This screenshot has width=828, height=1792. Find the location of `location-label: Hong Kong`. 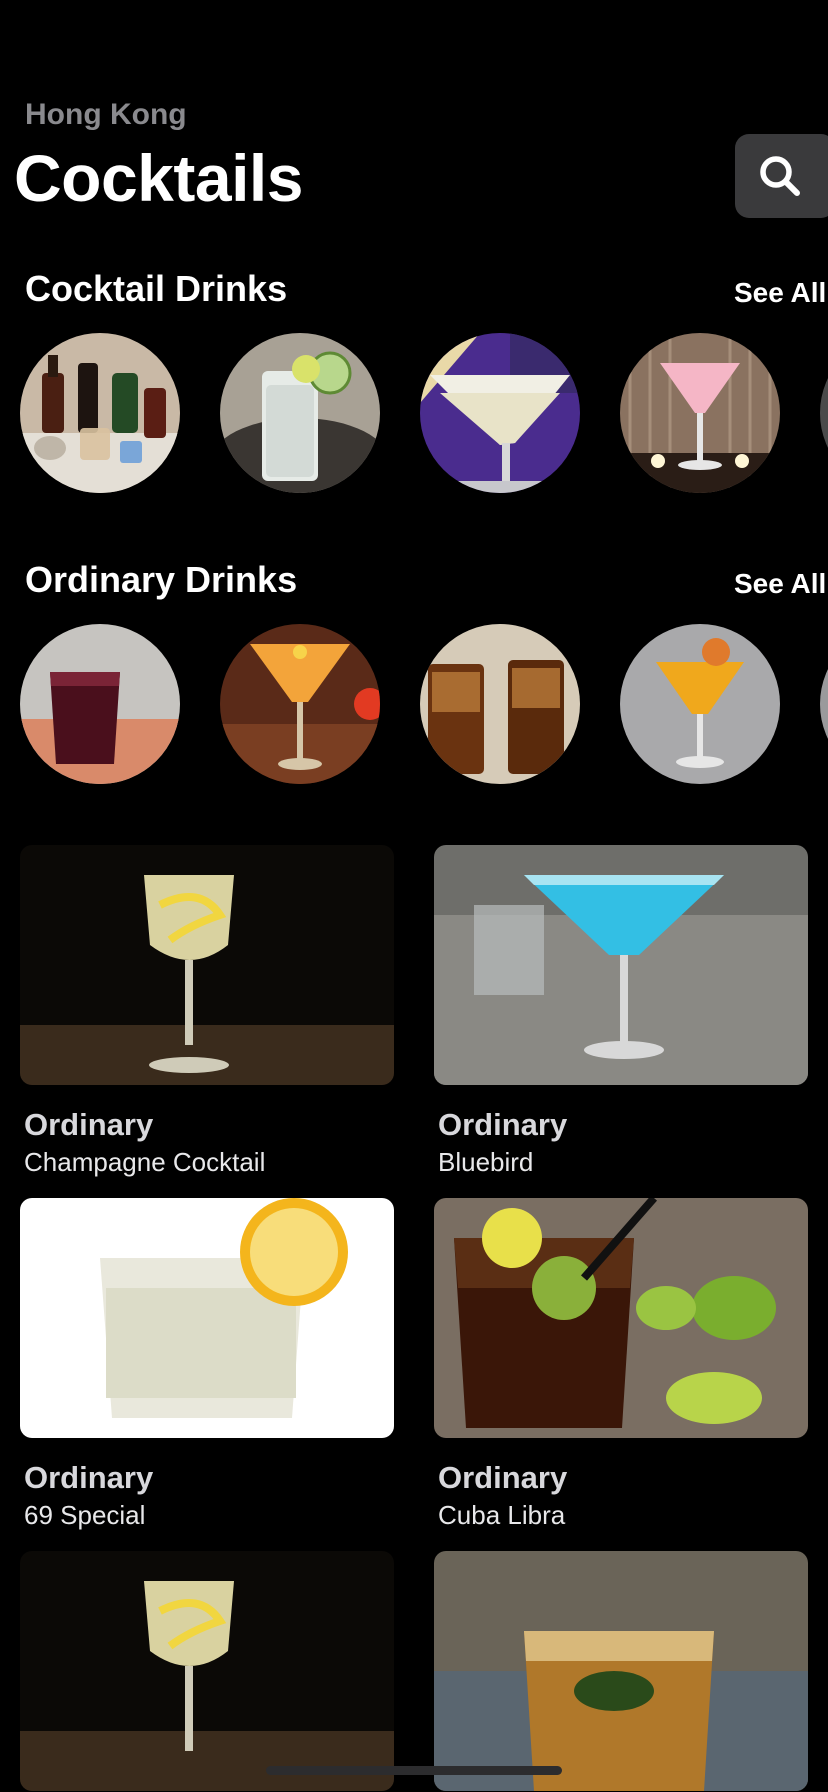

location-label: Hong Kong is located at coordinates (106, 114).